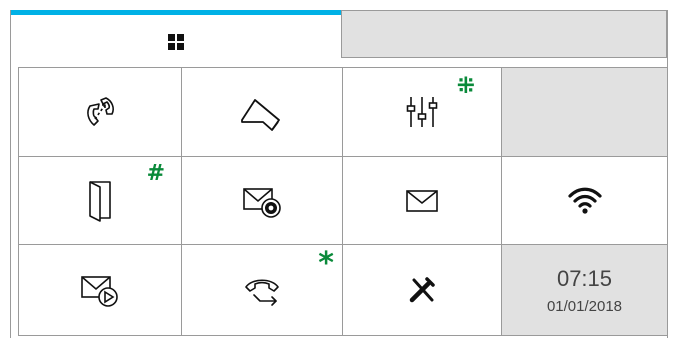 Image resolution: width=677 pixels, height=338 pixels. I want to click on tab-secondary, so click(504, 34).